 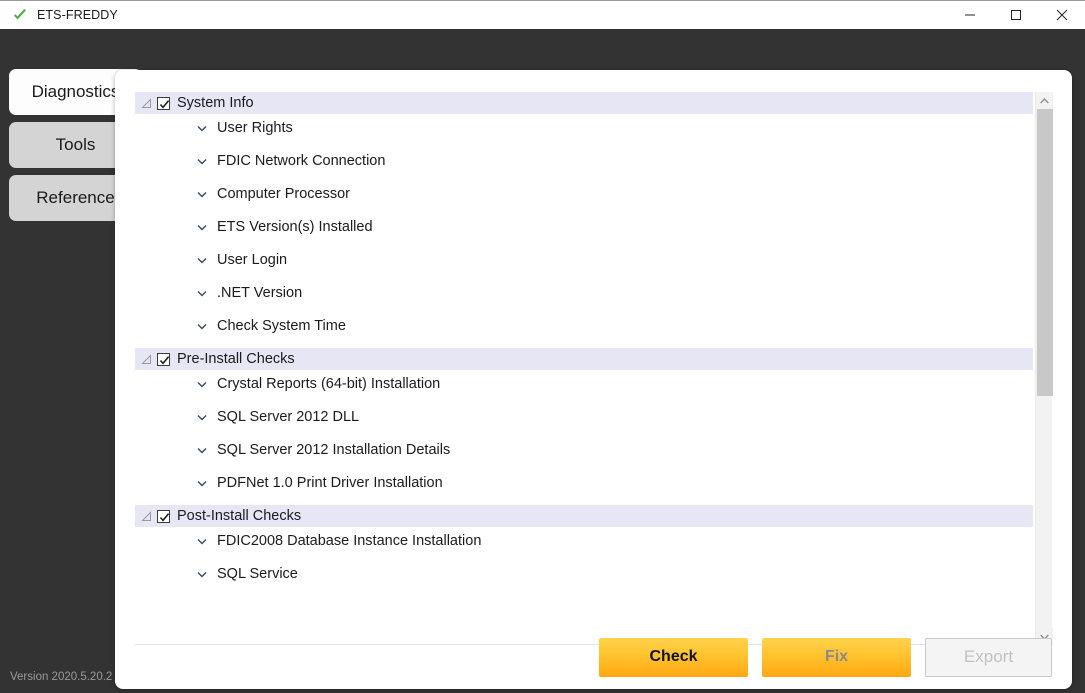 What do you see at coordinates (239, 516) in the screenshot?
I see `tree-group-label: Post-Install Checks` at bounding box center [239, 516].